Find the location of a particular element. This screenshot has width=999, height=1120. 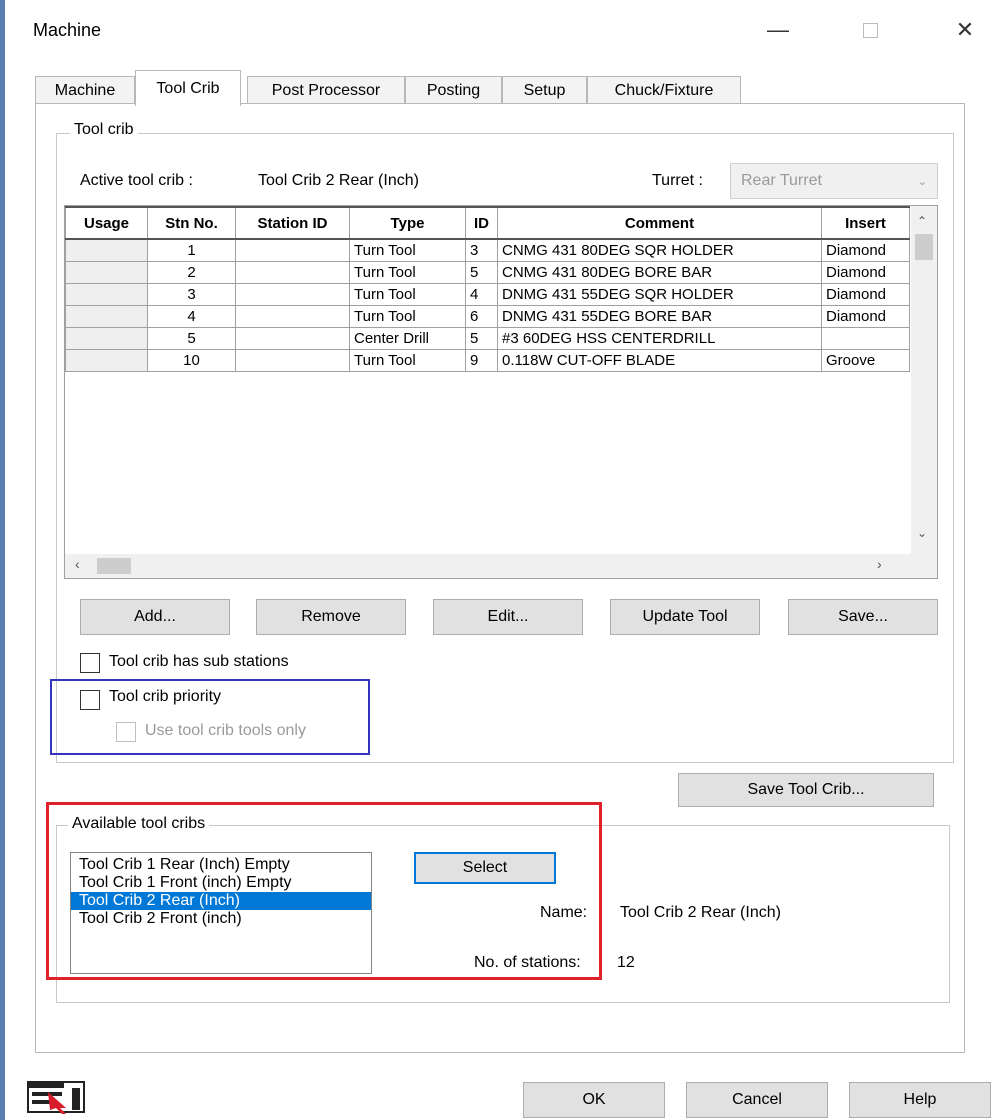

list-item: Tool Crib 2 Rear (Inch) is located at coordinates (221, 901).